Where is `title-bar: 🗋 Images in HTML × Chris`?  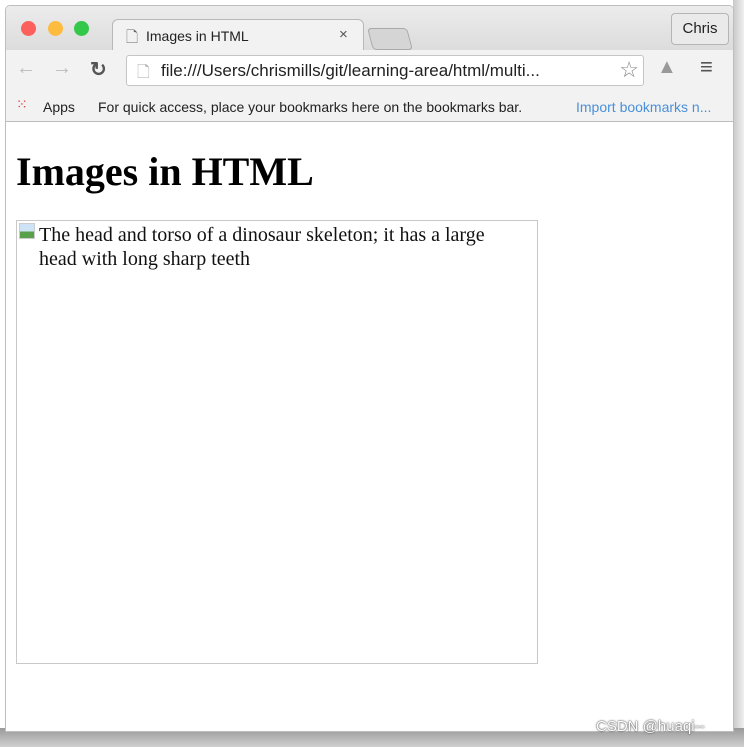
title-bar: 🗋 Images in HTML × Chris is located at coordinates (369, 28).